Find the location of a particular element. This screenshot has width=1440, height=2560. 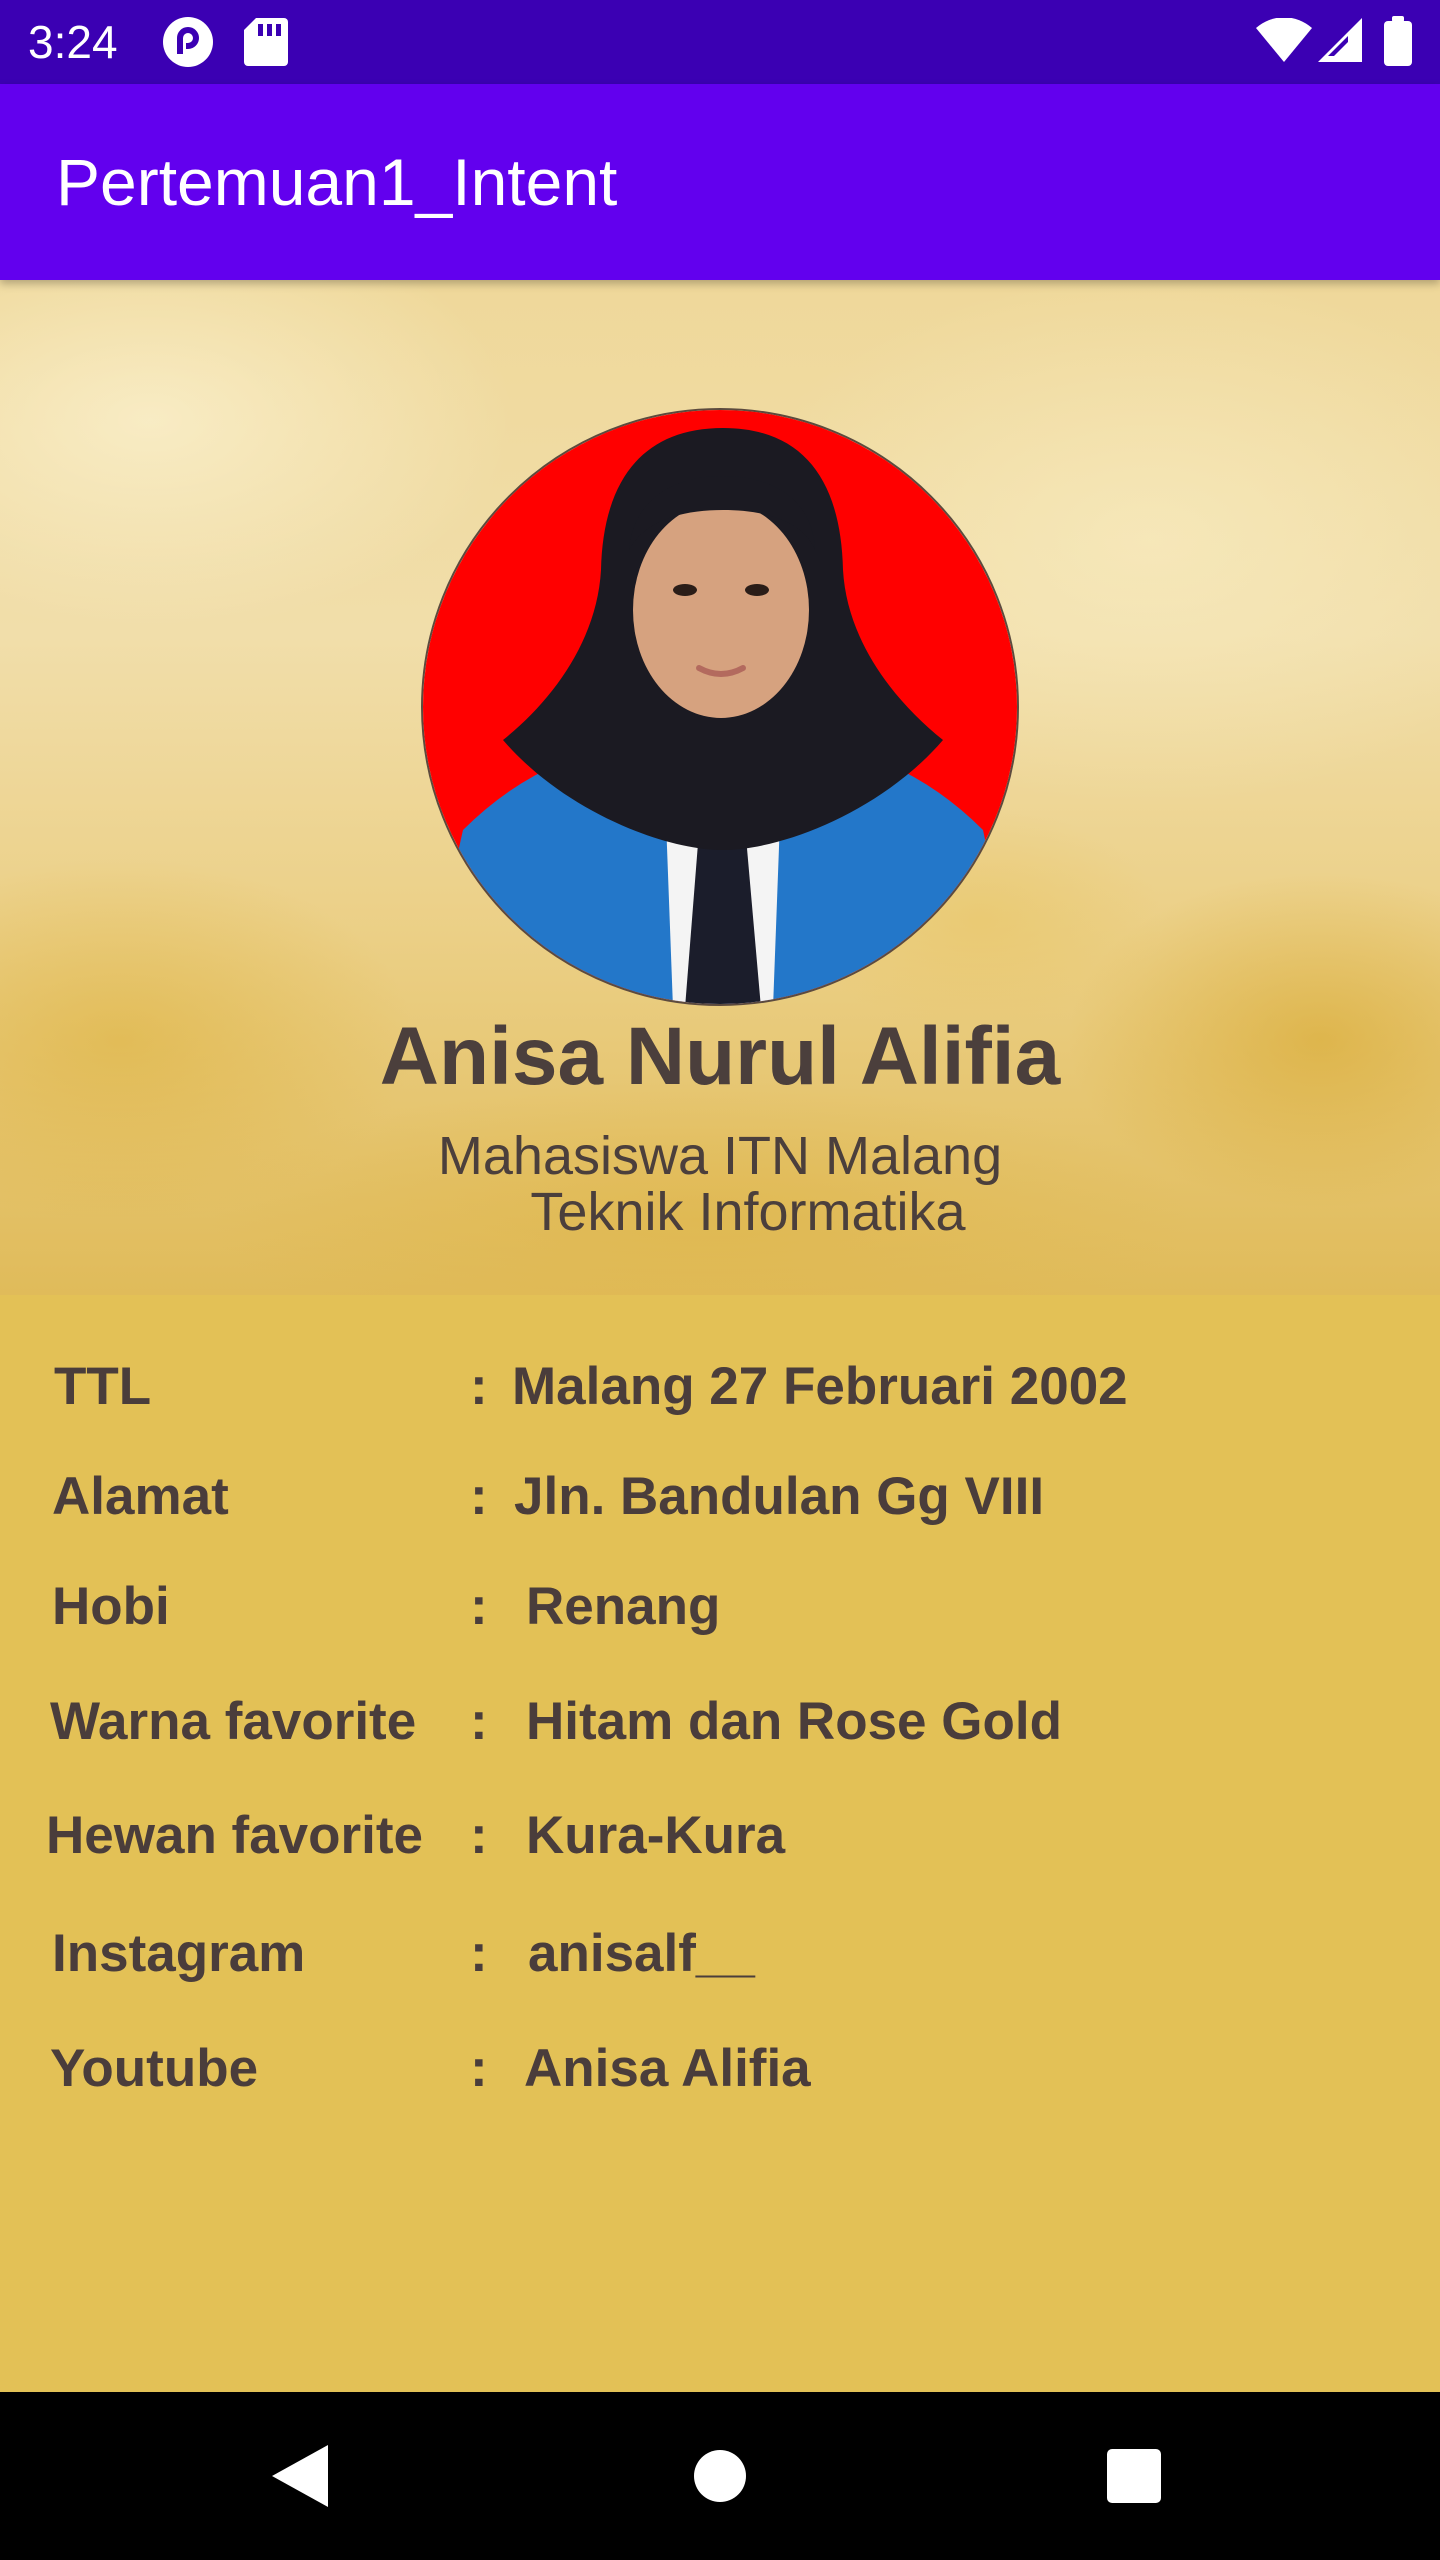

home-icon is located at coordinates (720, 2476).